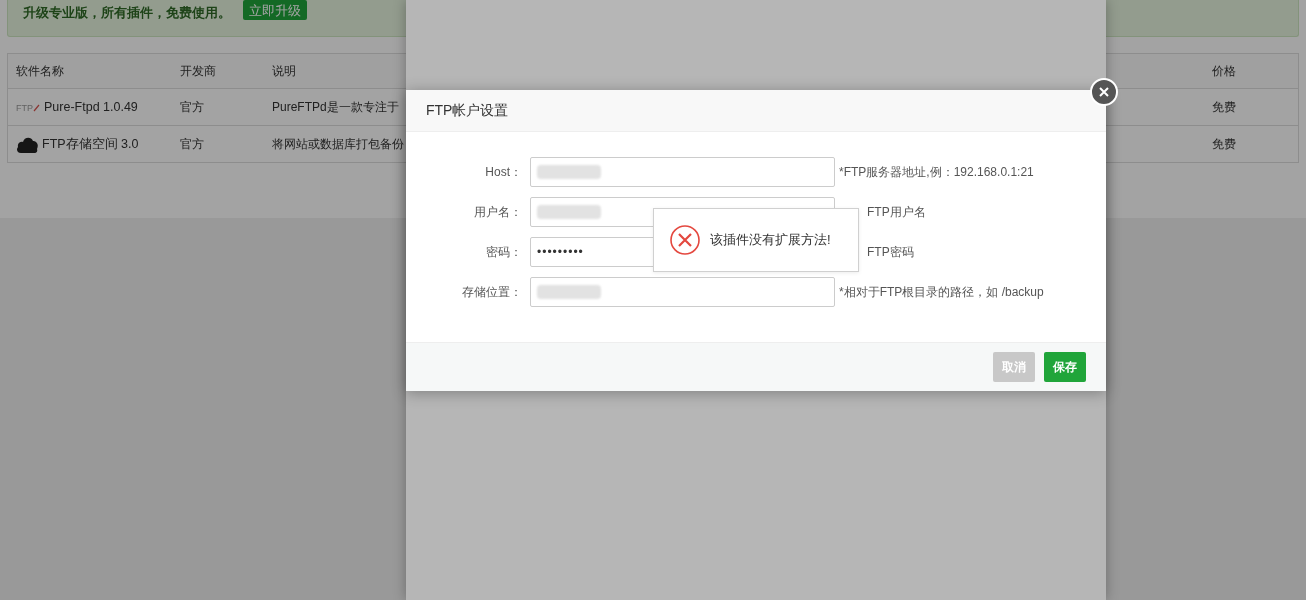  Describe the element at coordinates (503, 172) in the screenshot. I see `field-label: Host：` at that location.